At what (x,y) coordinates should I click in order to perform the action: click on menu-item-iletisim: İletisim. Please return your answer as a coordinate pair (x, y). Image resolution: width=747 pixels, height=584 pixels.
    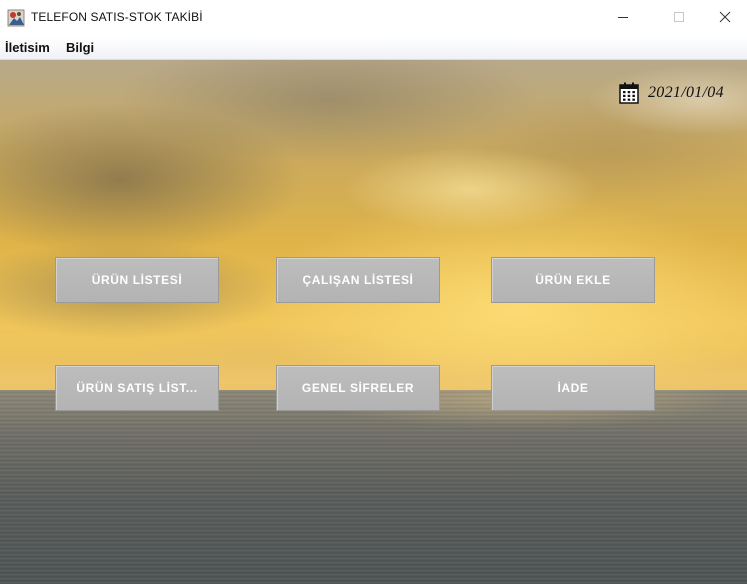
    Looking at the image, I should click on (27, 47).